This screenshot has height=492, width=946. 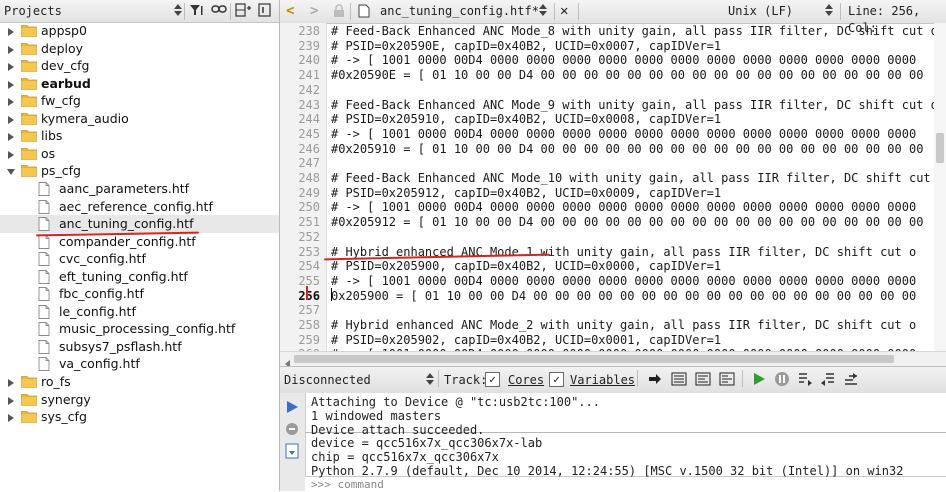 What do you see at coordinates (940, 187) in the screenshot?
I see `editor-vertical-scrollbar` at bounding box center [940, 187].